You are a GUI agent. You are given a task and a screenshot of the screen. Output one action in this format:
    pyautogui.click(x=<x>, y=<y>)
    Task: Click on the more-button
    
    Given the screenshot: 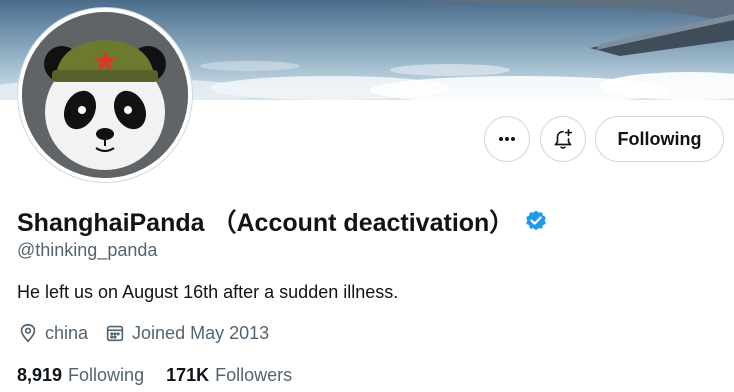 What is the action you would take?
    pyautogui.click(x=507, y=139)
    